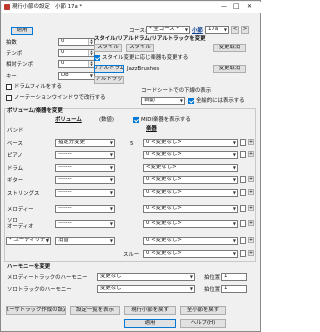 This screenshot has width=320, height=332. I want to click on course-select: * 全コース * ▼, so click(168, 30).